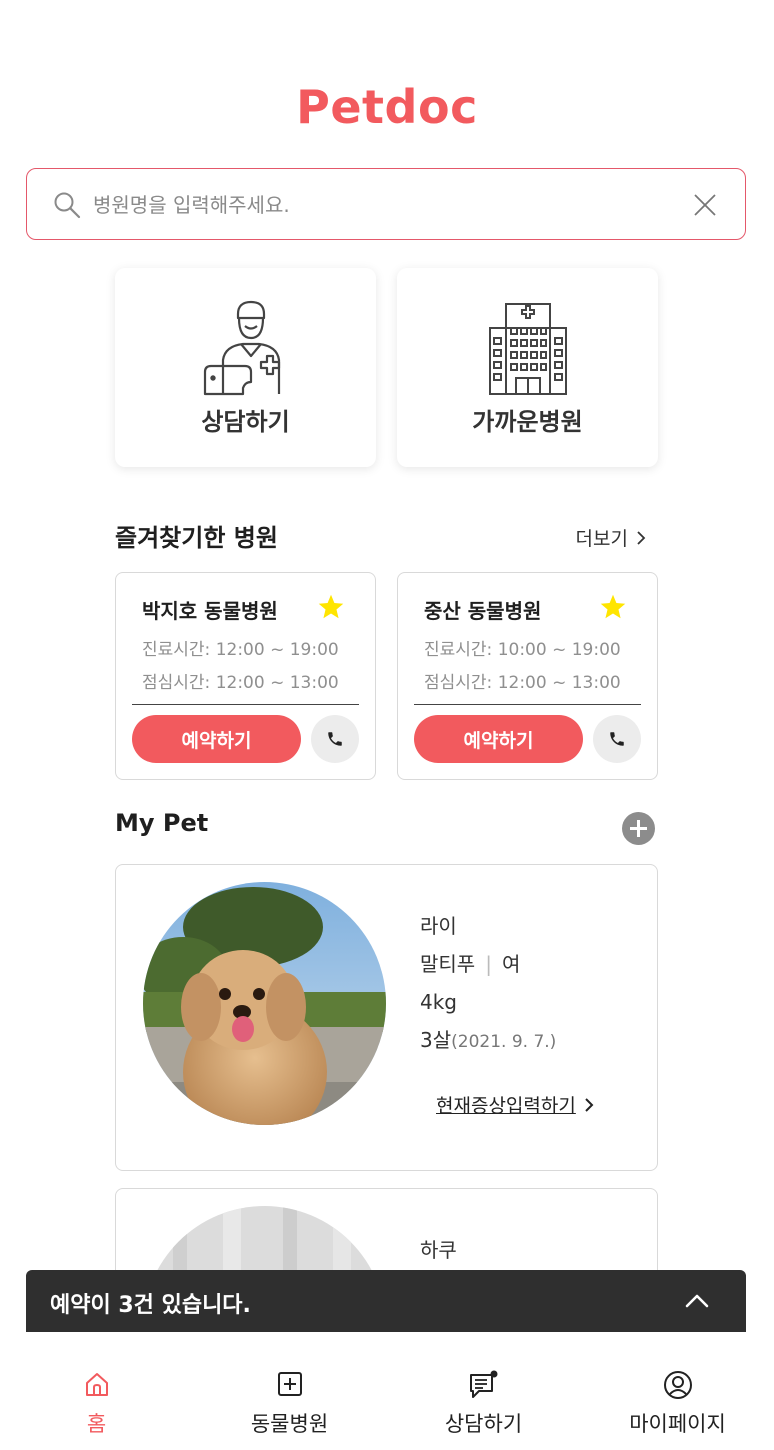 The height and width of the screenshot is (1450, 774). I want to click on clinic-hours: 진료시간: 10:00 ~ 19:00, so click(522, 650).